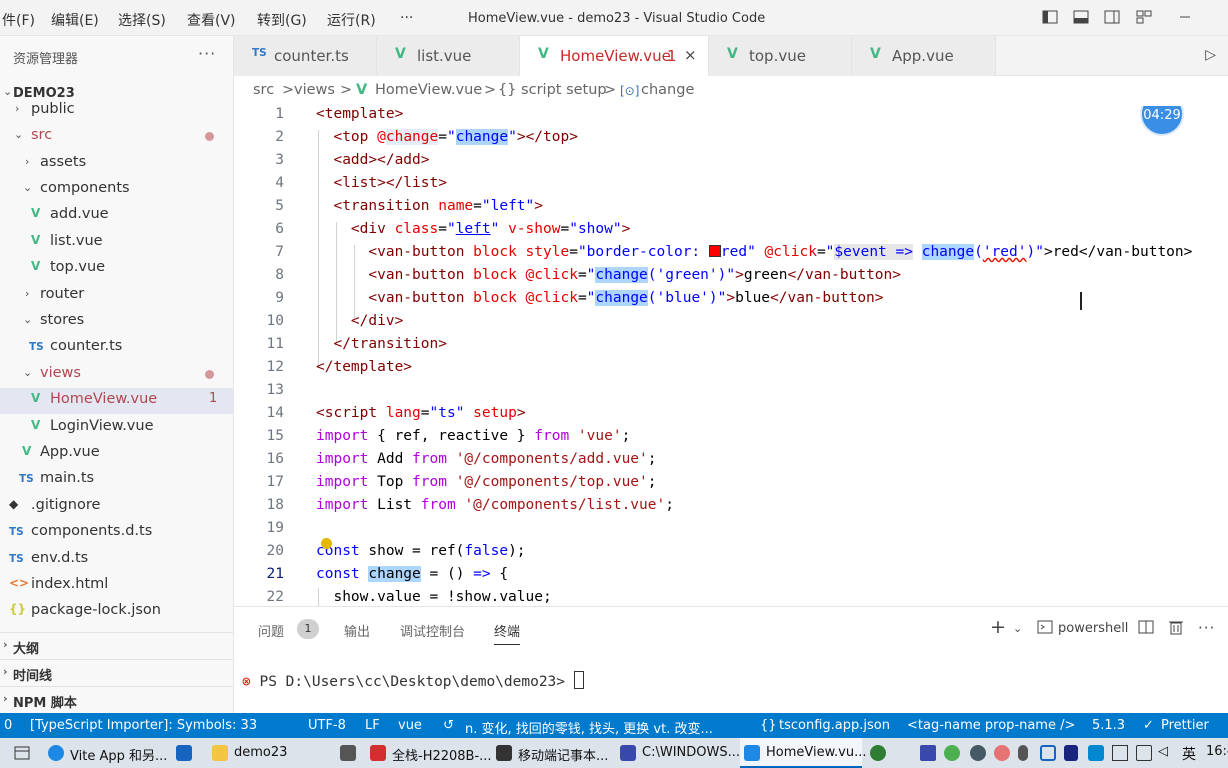 This screenshot has height=768, width=1228. Describe the element at coordinates (116, 586) in the screenshot. I see `tree-item-index-html: <> index.html` at that location.